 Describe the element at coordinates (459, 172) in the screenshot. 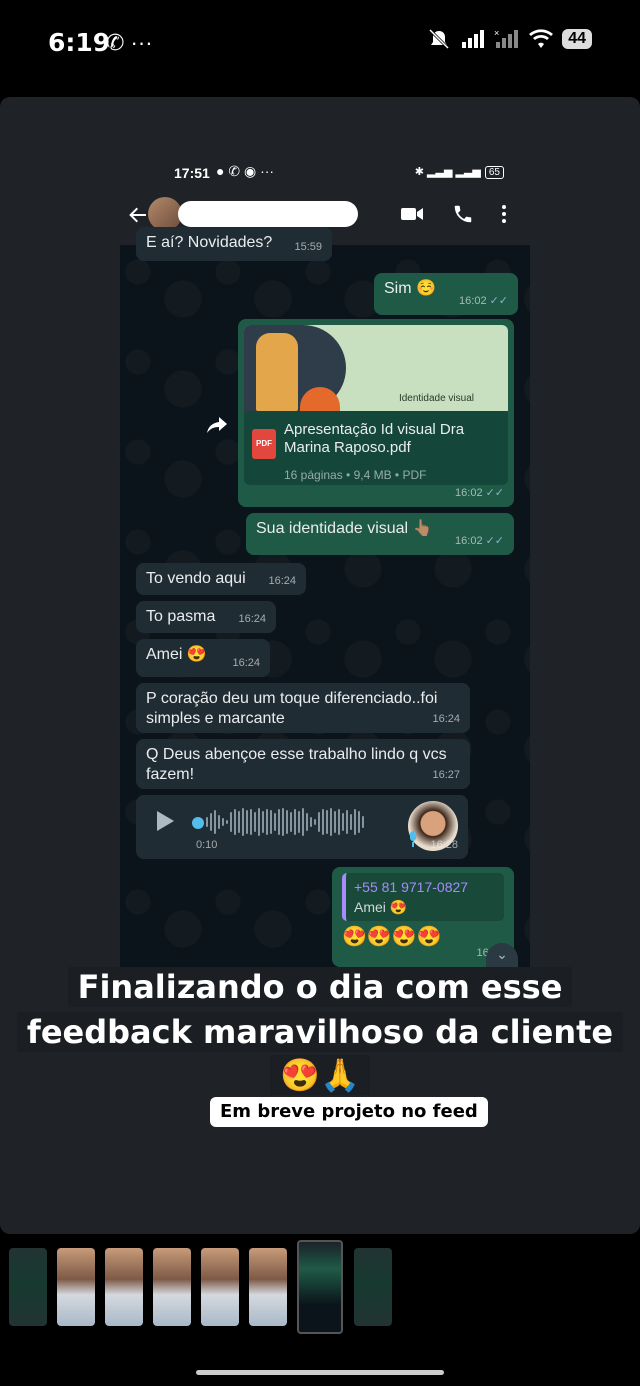

I see `inner-status-right: ✱ ▂▃▅ ▂▃▅ 65` at that location.